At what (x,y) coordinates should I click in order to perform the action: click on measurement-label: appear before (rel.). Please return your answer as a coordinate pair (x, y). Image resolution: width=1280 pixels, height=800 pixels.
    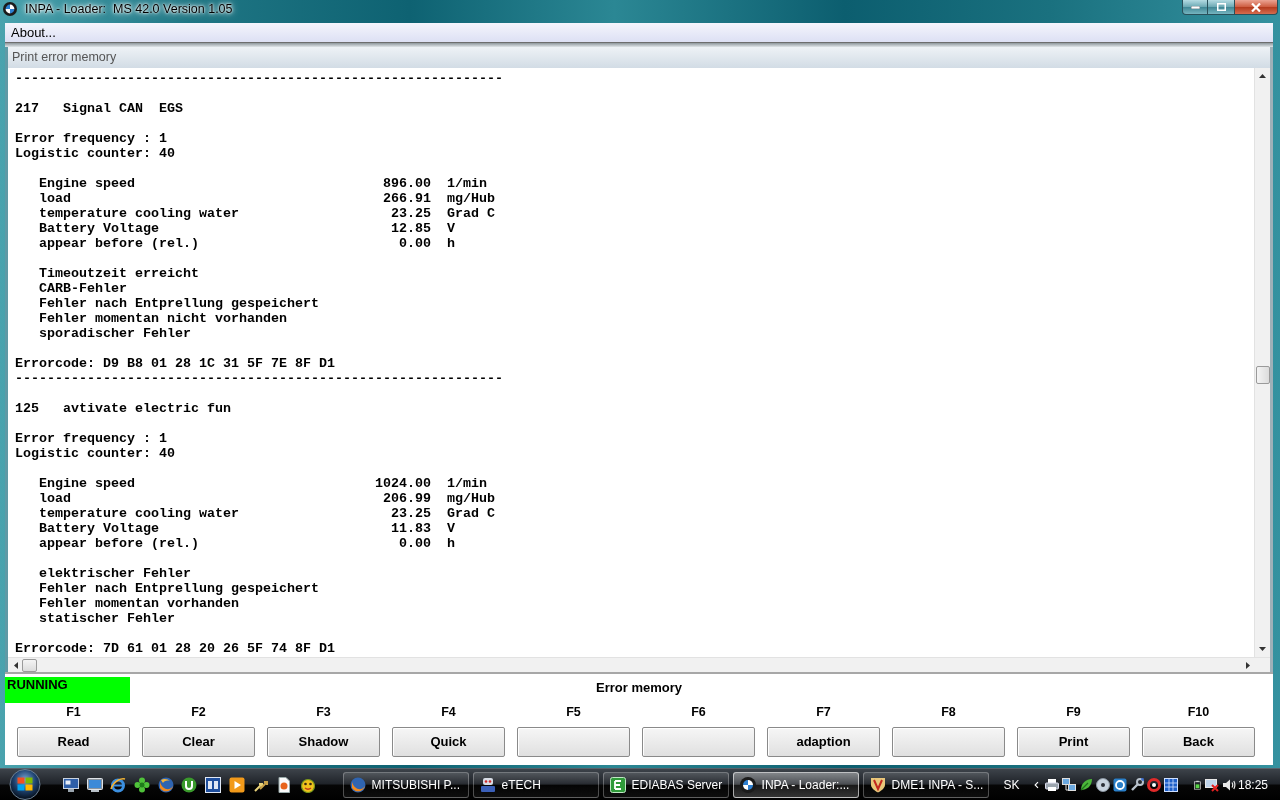
    Looking at the image, I should click on (119, 243).